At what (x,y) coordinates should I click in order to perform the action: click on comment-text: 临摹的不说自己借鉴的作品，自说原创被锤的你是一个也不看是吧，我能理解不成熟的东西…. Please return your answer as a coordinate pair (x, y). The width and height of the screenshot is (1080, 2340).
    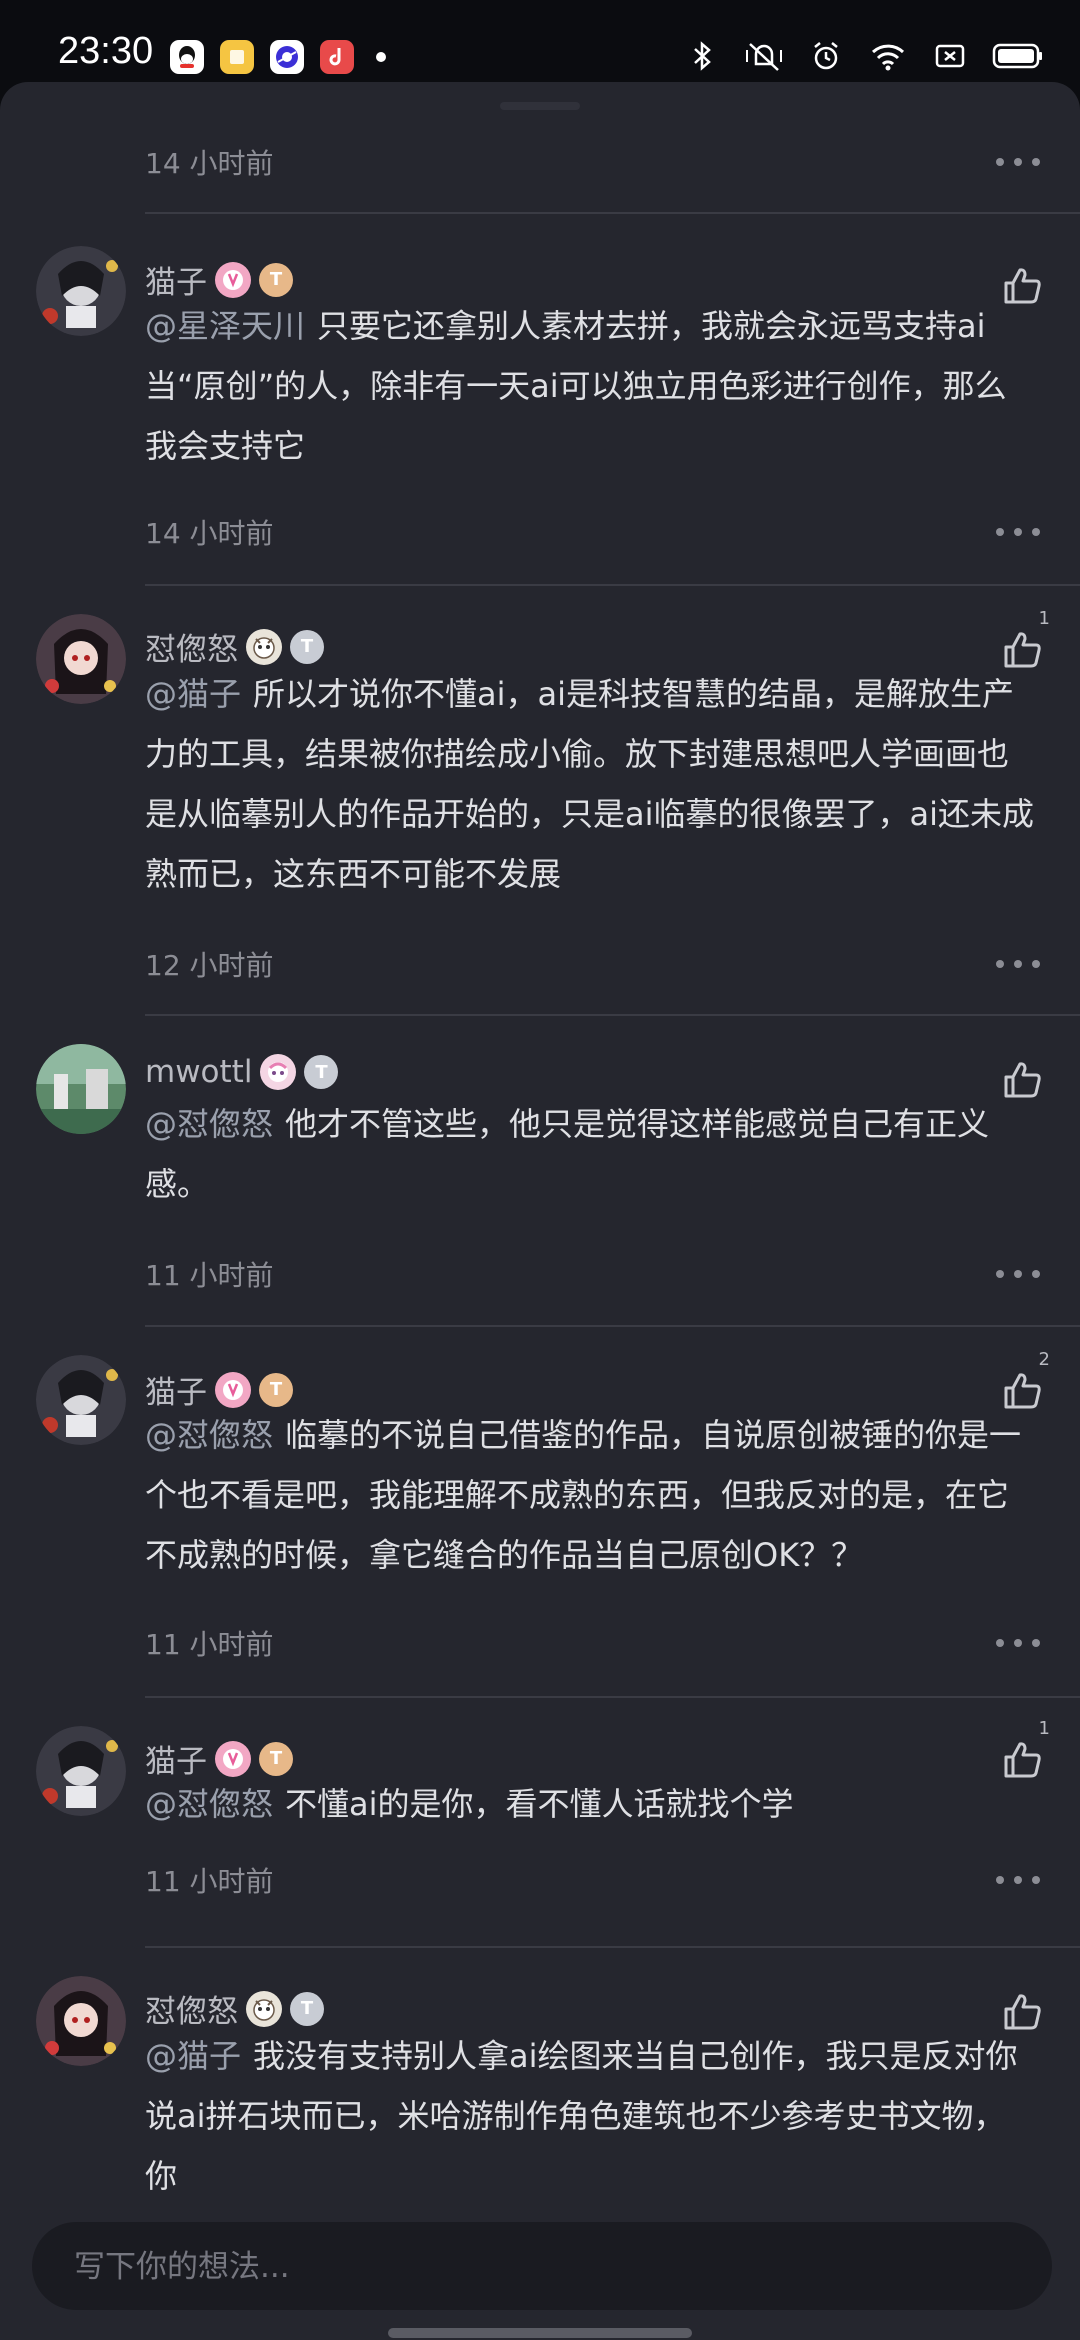
    Looking at the image, I should click on (583, 1495).